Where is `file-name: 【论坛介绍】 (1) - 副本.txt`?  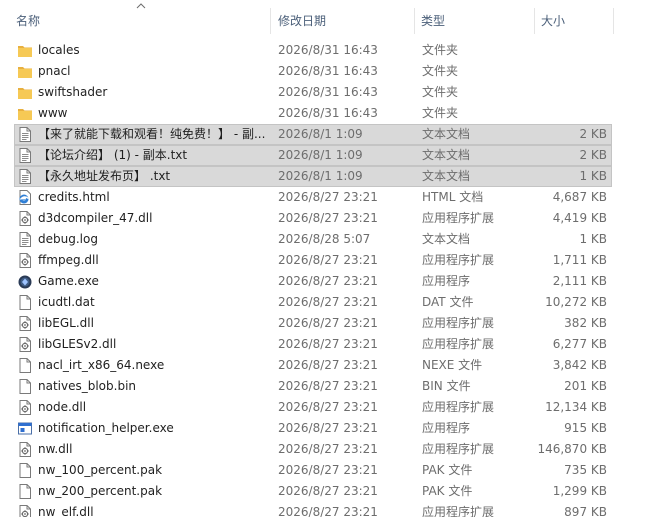 file-name: 【论坛介绍】 (1) - 副本.txt is located at coordinates (113, 155).